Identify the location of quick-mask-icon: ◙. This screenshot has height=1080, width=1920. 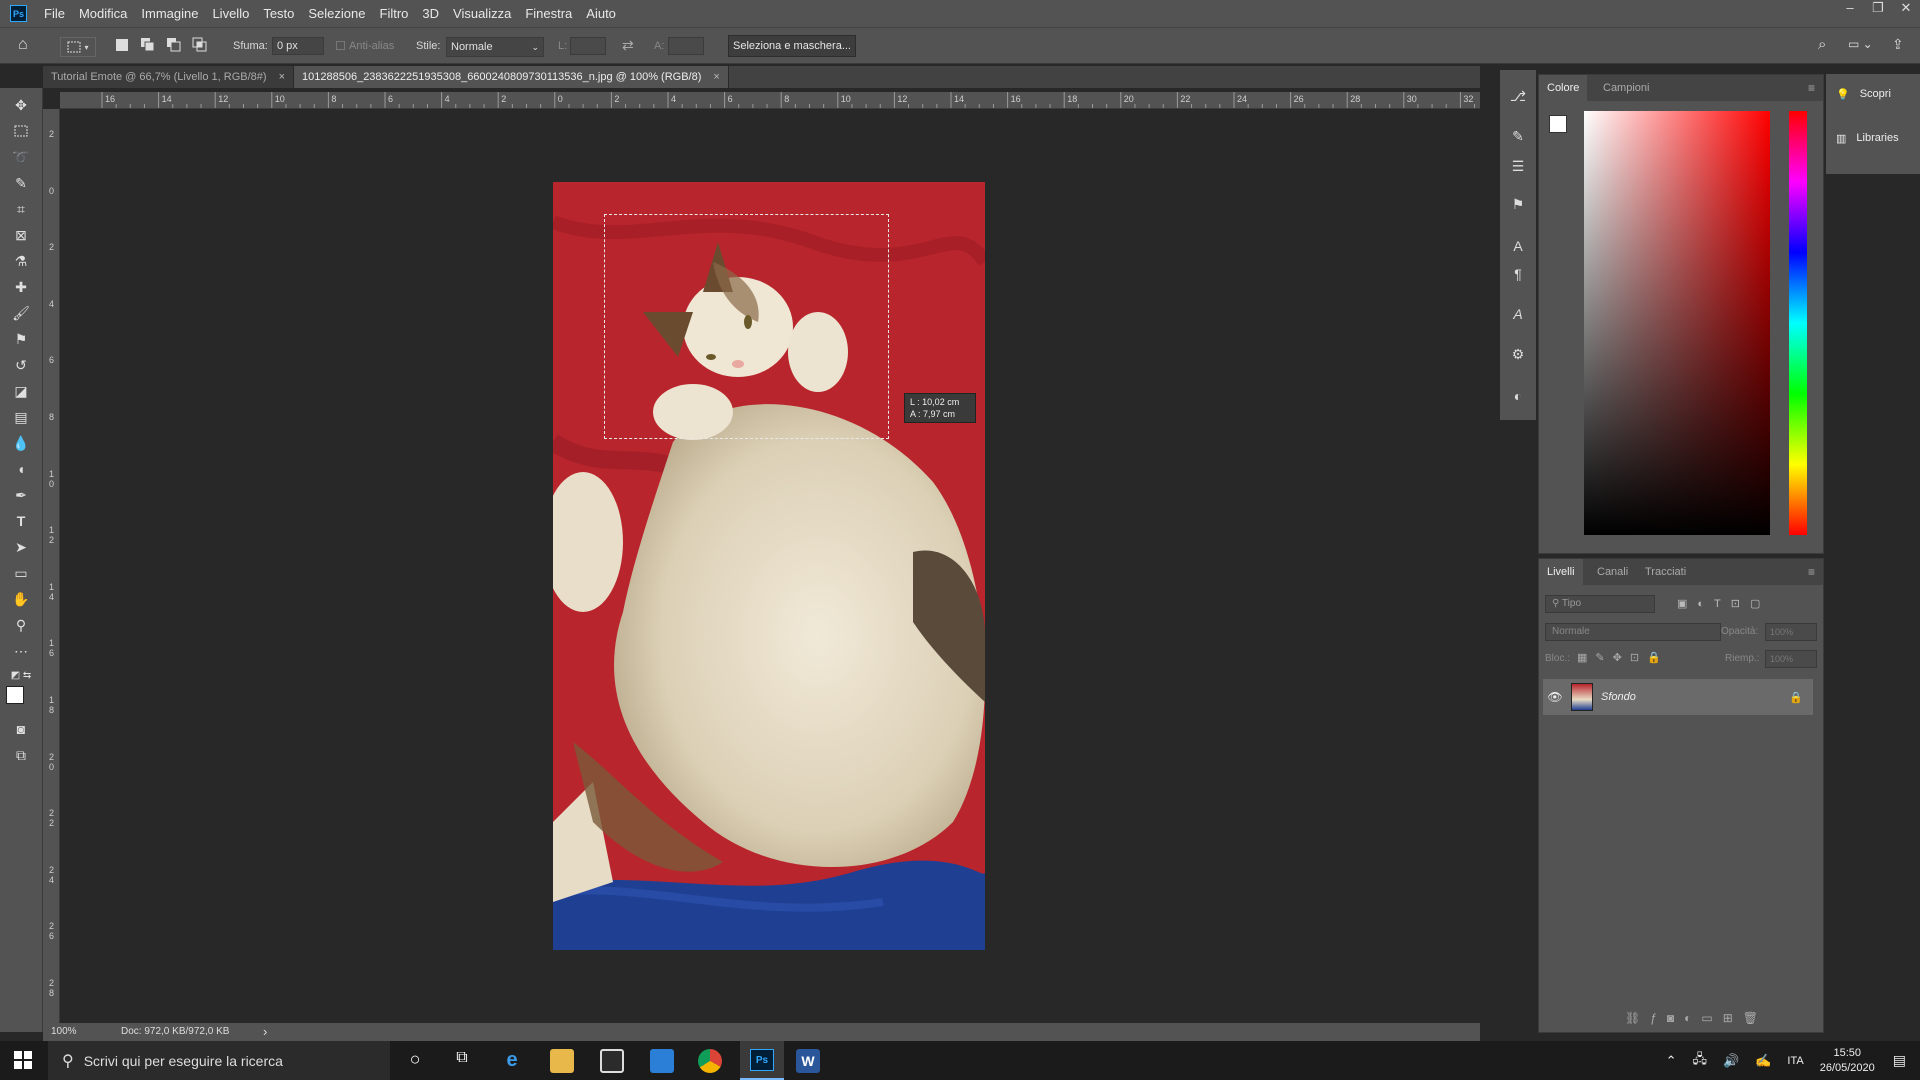
(21, 729).